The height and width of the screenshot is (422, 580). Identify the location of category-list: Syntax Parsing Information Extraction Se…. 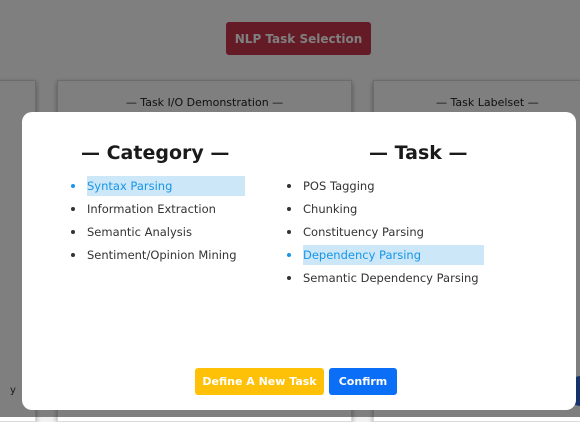
(156, 222).